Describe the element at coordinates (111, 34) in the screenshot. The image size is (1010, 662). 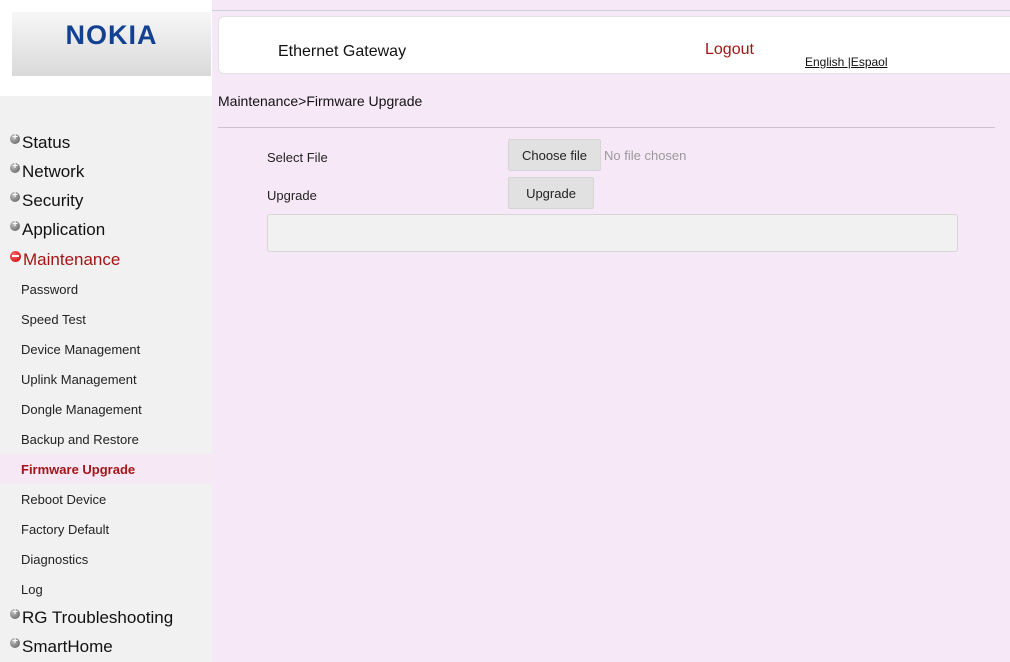
I see `nokia-logo: NOKIA` at that location.